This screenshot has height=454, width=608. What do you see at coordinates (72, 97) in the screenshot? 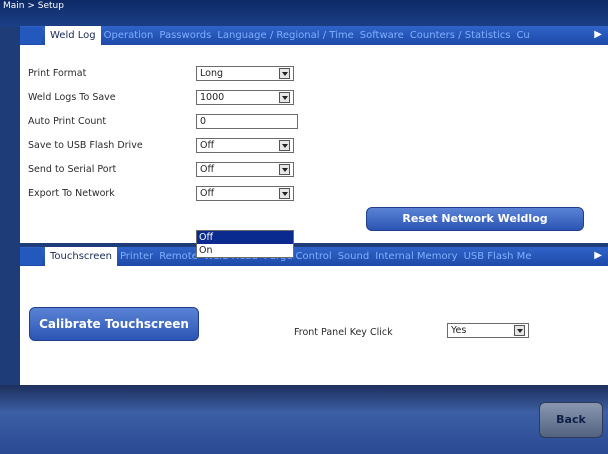
I see `weld-logs-to-save-label: Weld Logs To Save` at bounding box center [72, 97].